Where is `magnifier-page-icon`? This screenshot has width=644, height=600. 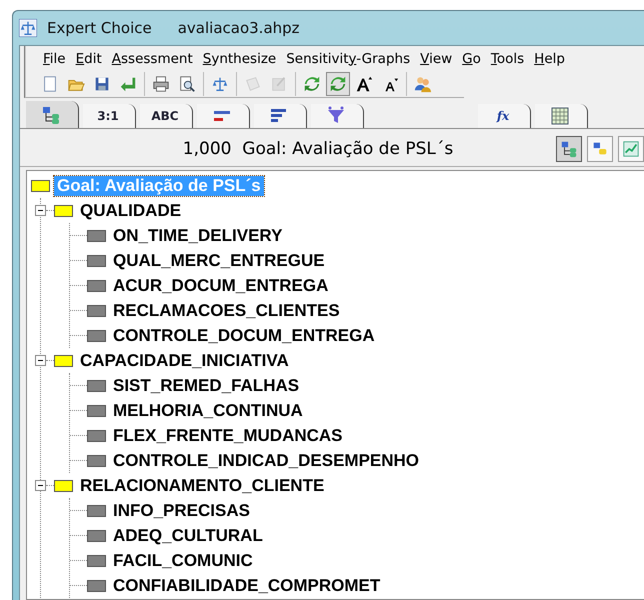 magnifier-page-icon is located at coordinates (187, 84).